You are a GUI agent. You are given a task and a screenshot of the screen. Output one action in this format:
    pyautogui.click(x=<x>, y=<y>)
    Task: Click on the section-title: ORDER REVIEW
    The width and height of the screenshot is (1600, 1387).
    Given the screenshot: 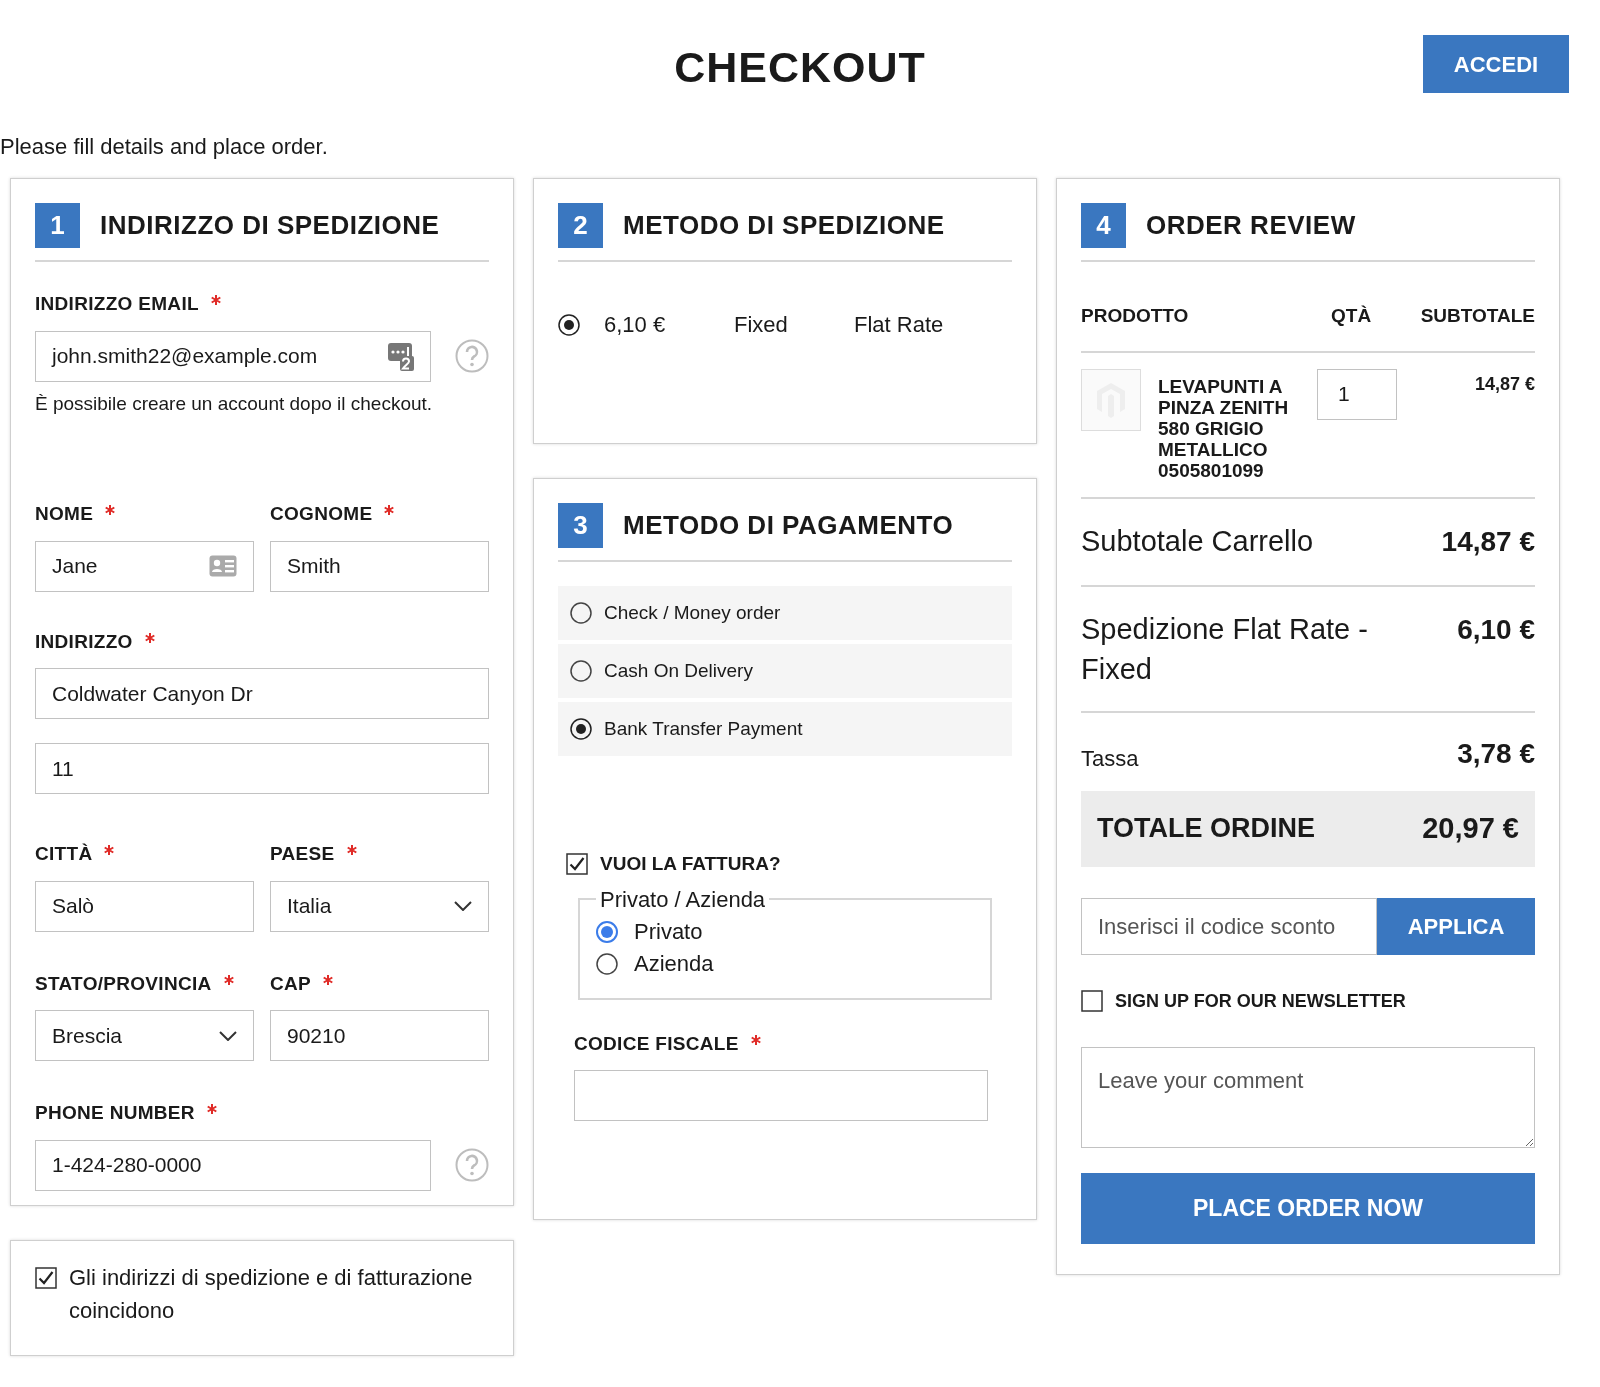 What is the action you would take?
    pyautogui.click(x=1251, y=225)
    